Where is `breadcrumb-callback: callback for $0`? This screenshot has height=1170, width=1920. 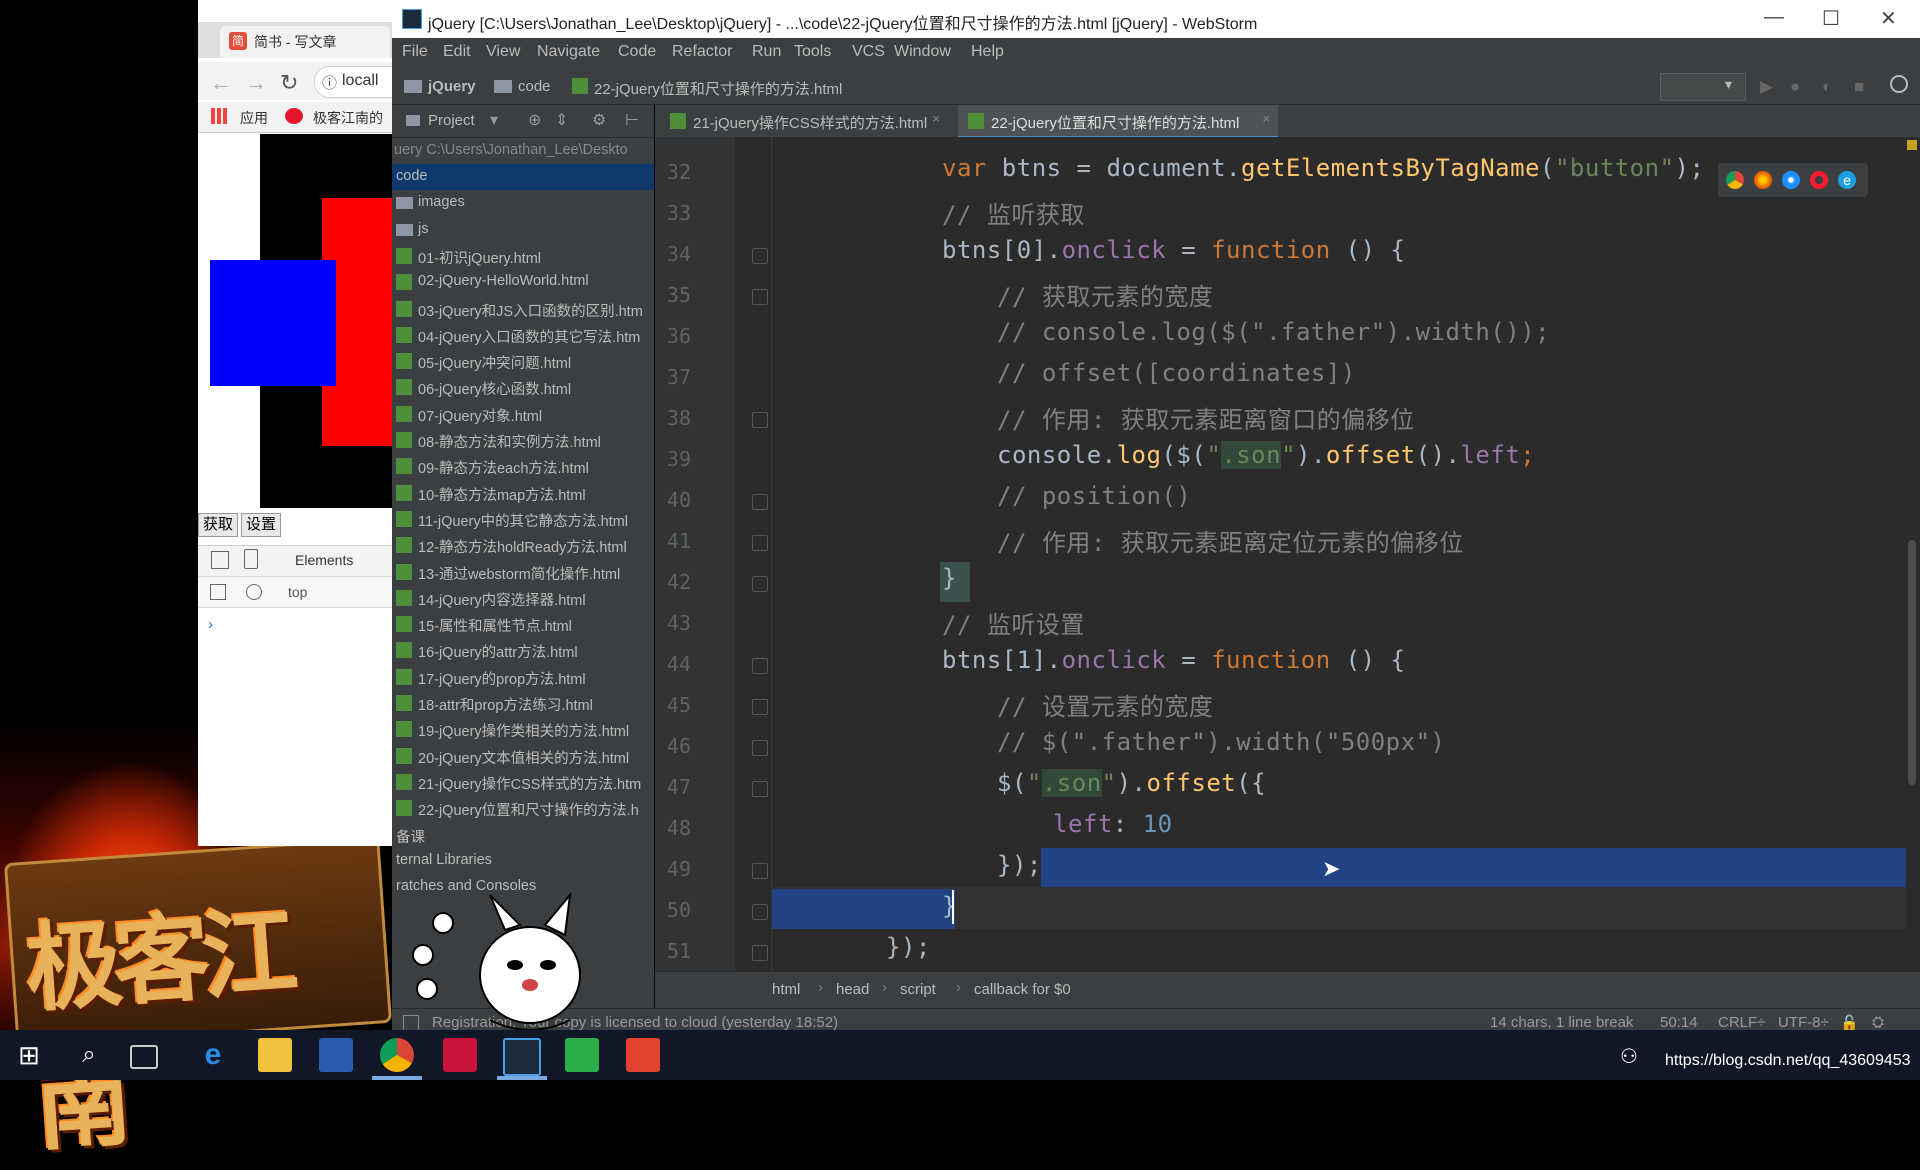
breadcrumb-callback: callback for $0 is located at coordinates (1022, 989).